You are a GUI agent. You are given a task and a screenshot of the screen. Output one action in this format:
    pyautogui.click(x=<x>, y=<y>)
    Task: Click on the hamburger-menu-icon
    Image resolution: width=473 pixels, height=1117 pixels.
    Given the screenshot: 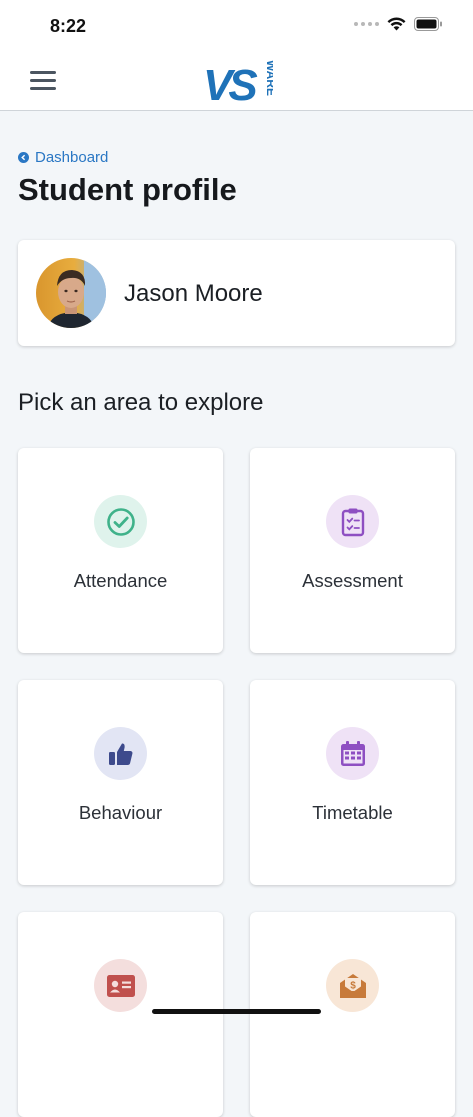 What is the action you would take?
    pyautogui.click(x=43, y=82)
    